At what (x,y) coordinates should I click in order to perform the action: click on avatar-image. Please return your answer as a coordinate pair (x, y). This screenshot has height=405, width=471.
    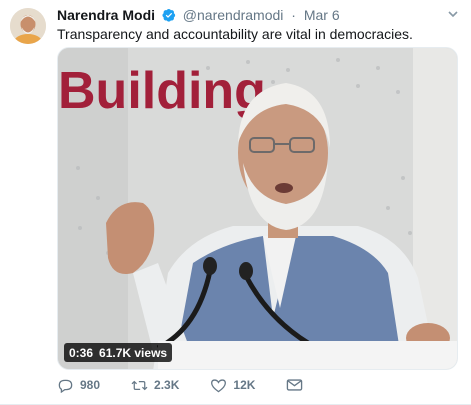
    Looking at the image, I should click on (28, 26).